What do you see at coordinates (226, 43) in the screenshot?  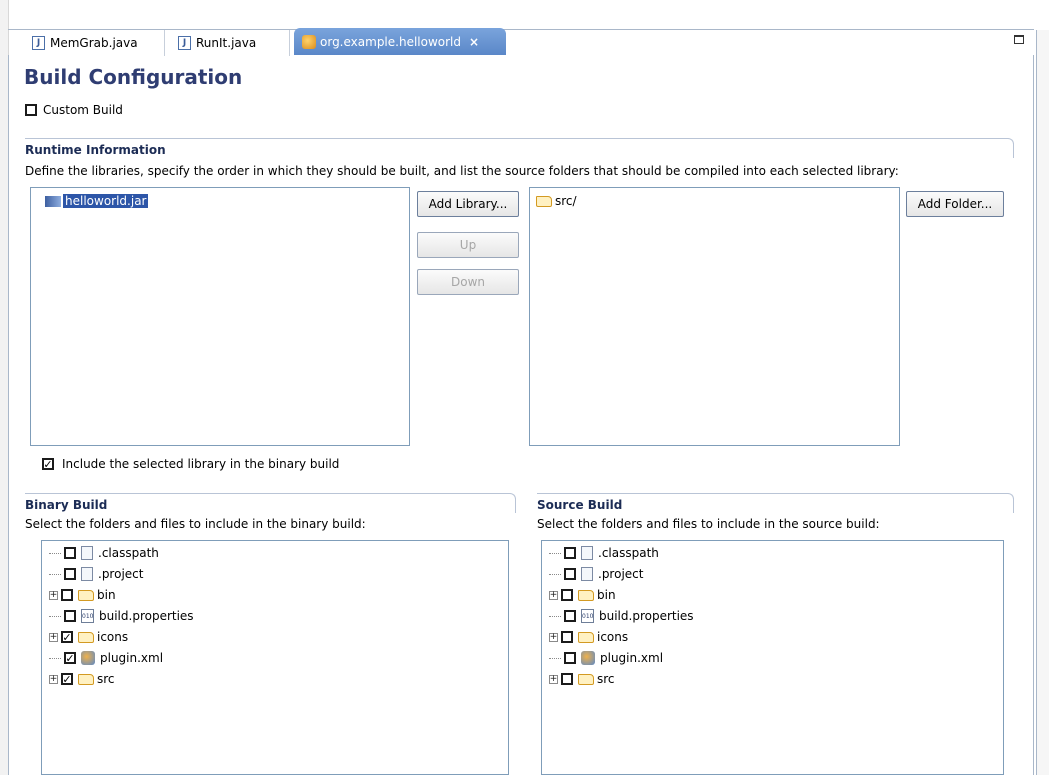 I see `tab-label: RunIt.java` at bounding box center [226, 43].